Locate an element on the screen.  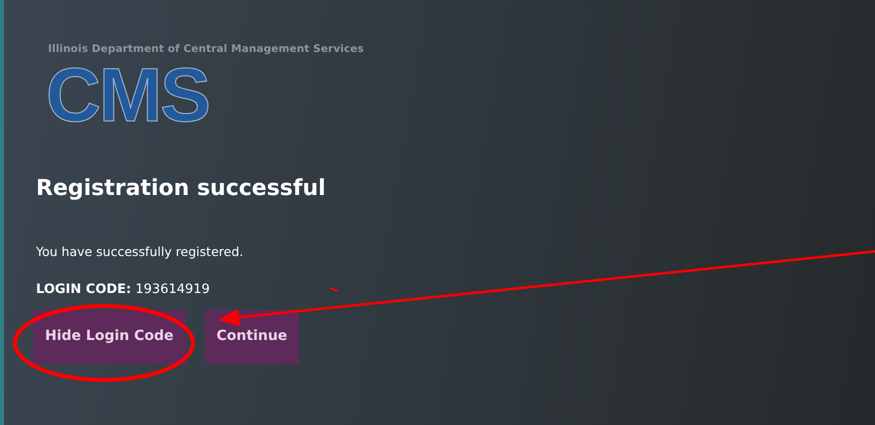
annotation-mark is located at coordinates (334, 289).